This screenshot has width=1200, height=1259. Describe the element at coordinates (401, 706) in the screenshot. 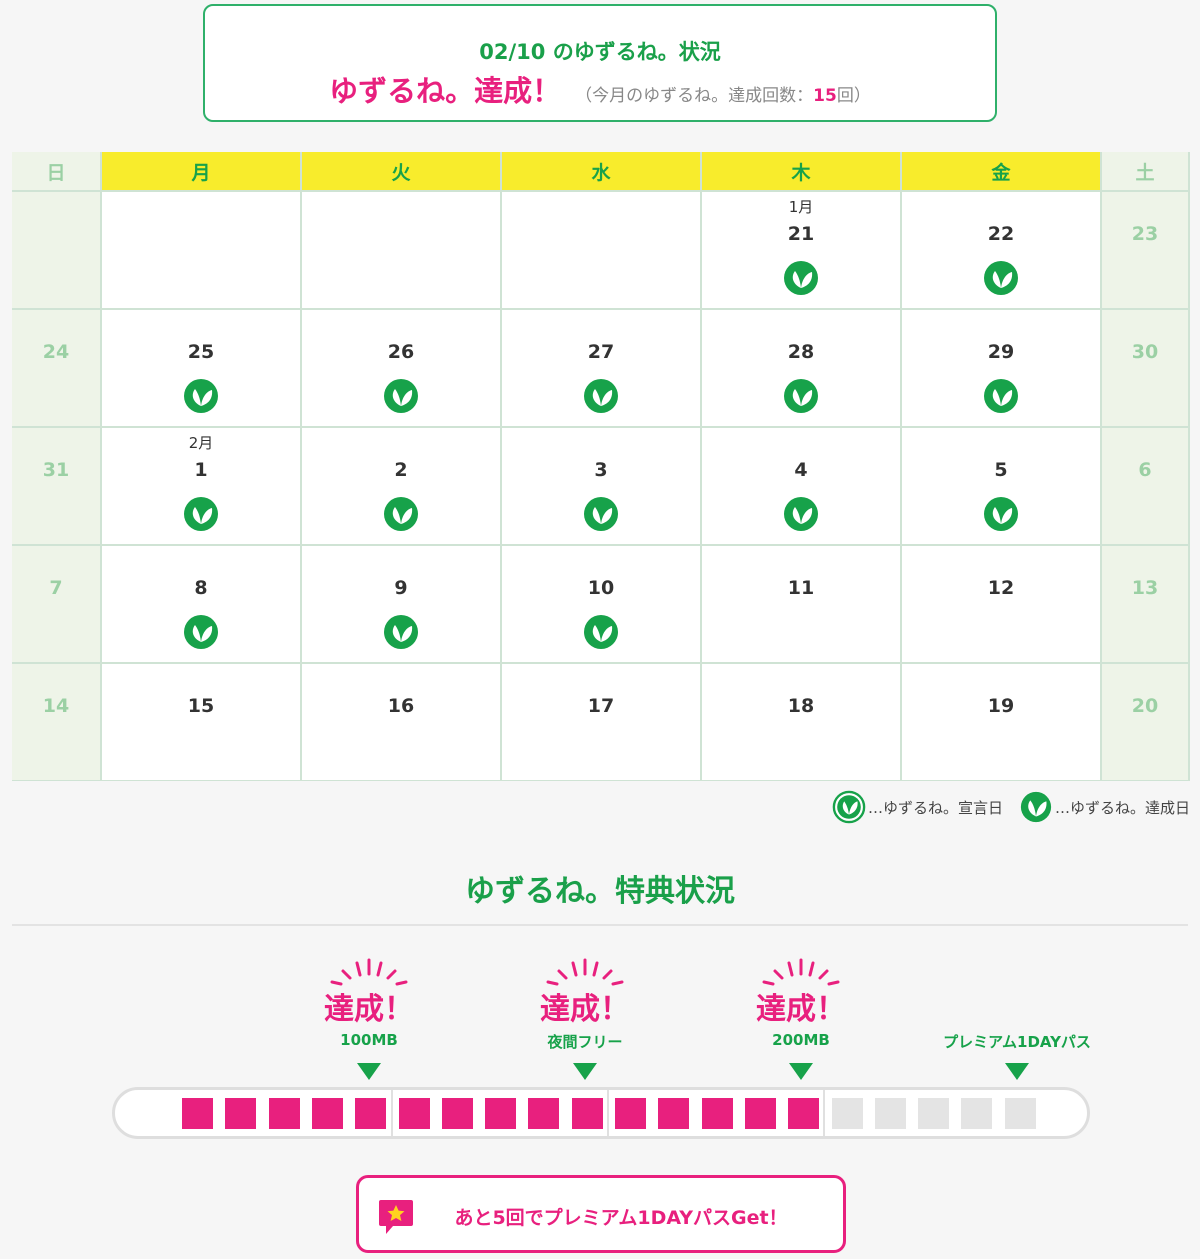

I see `day-number: 16` at that location.